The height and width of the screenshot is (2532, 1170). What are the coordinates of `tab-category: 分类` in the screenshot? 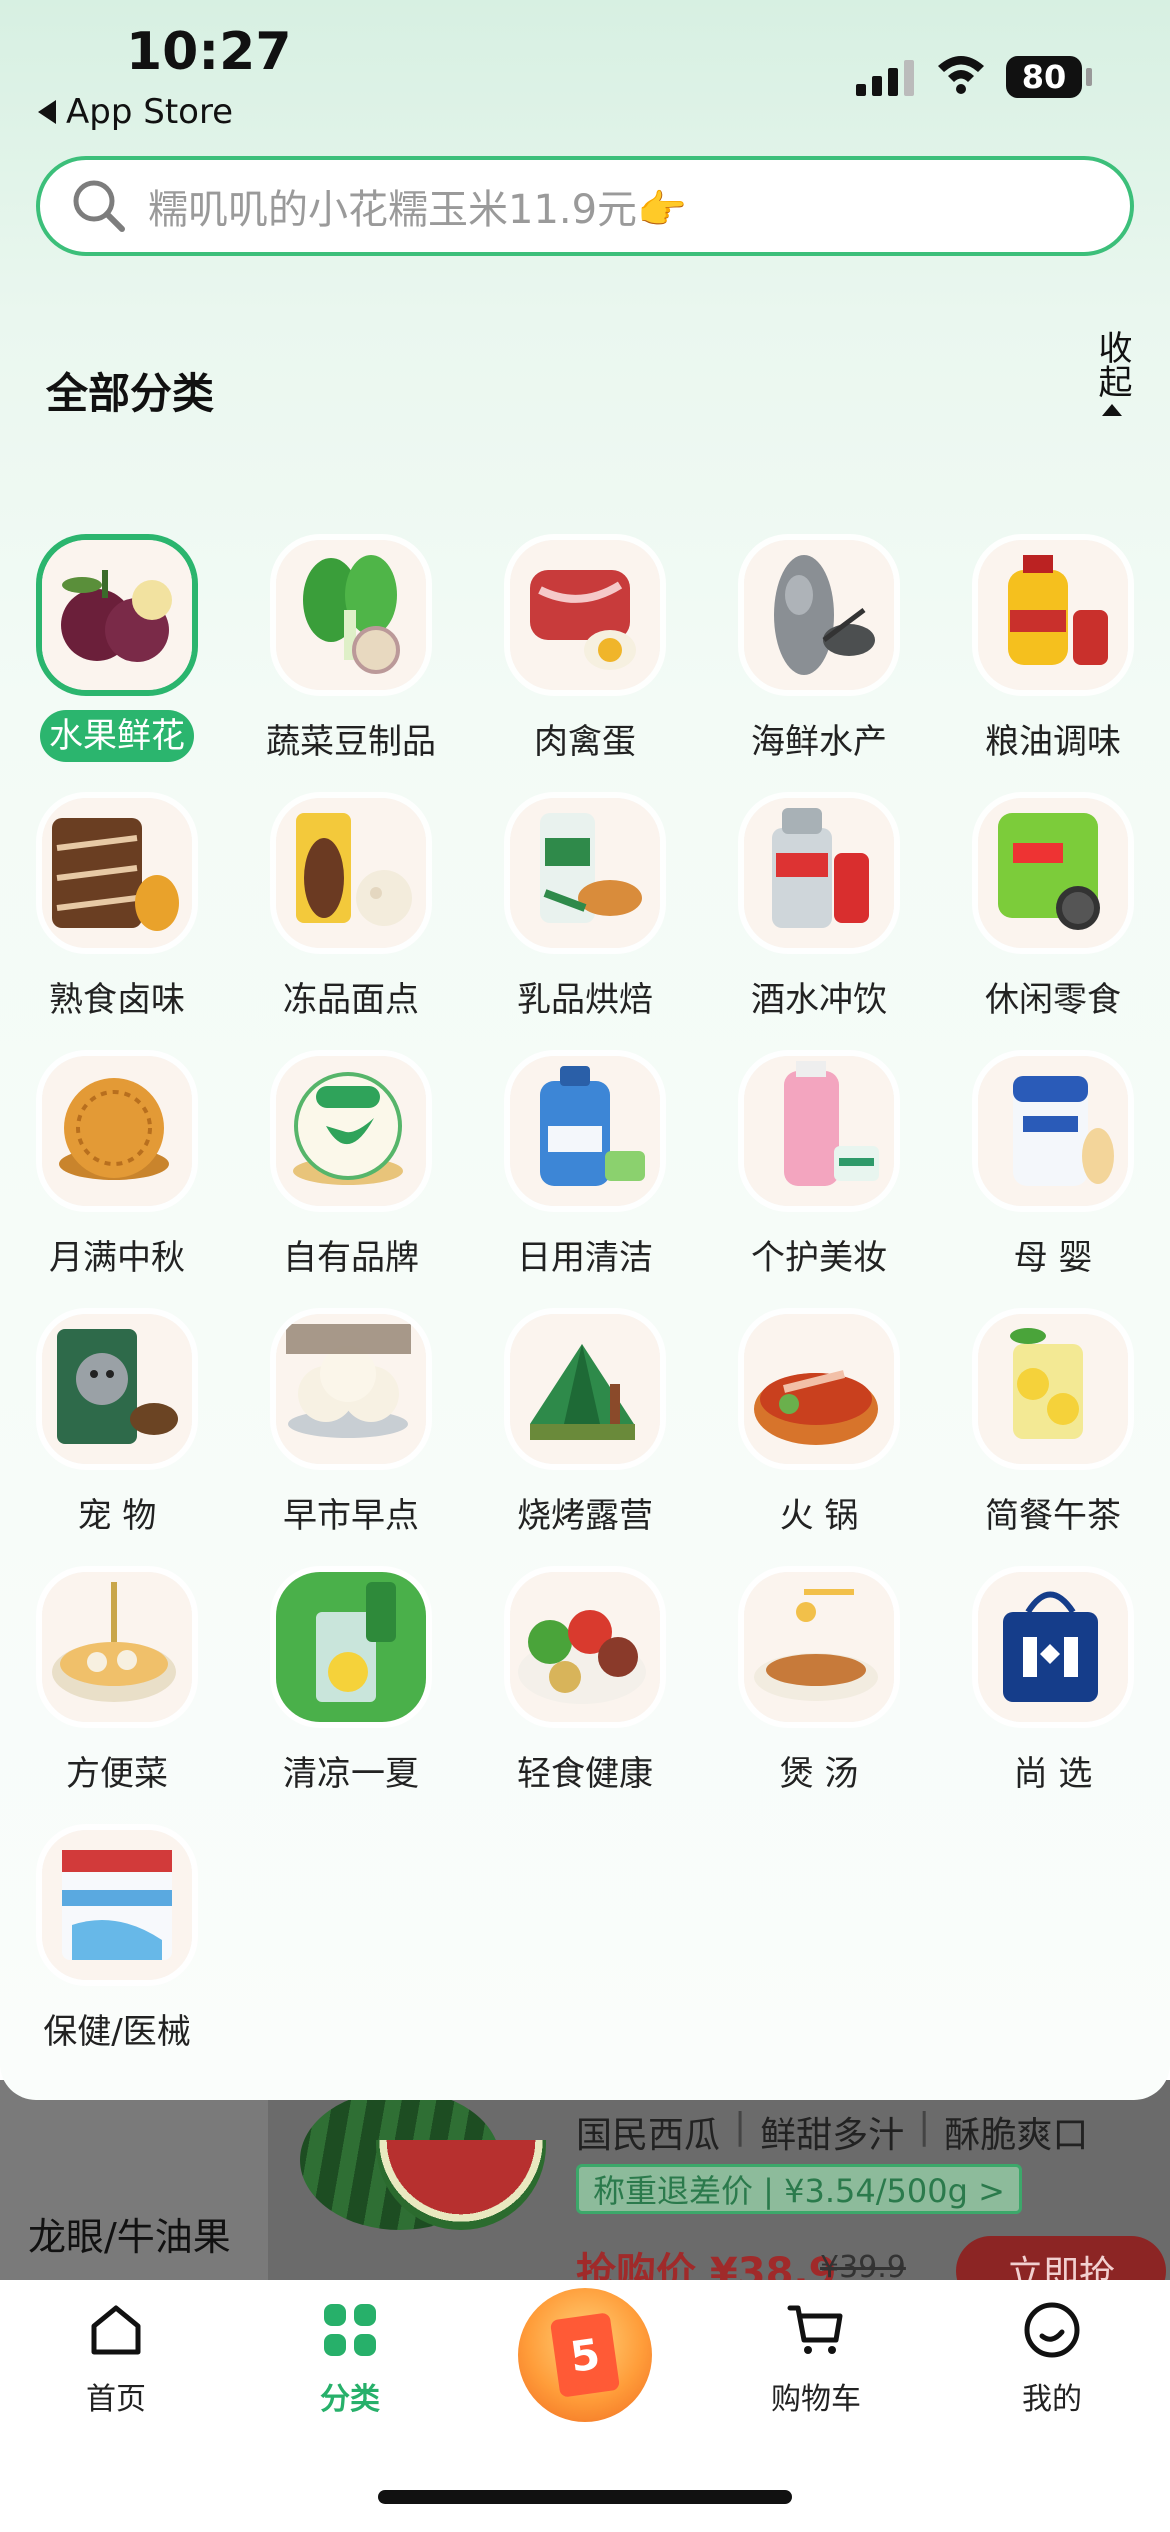 It's located at (350, 2360).